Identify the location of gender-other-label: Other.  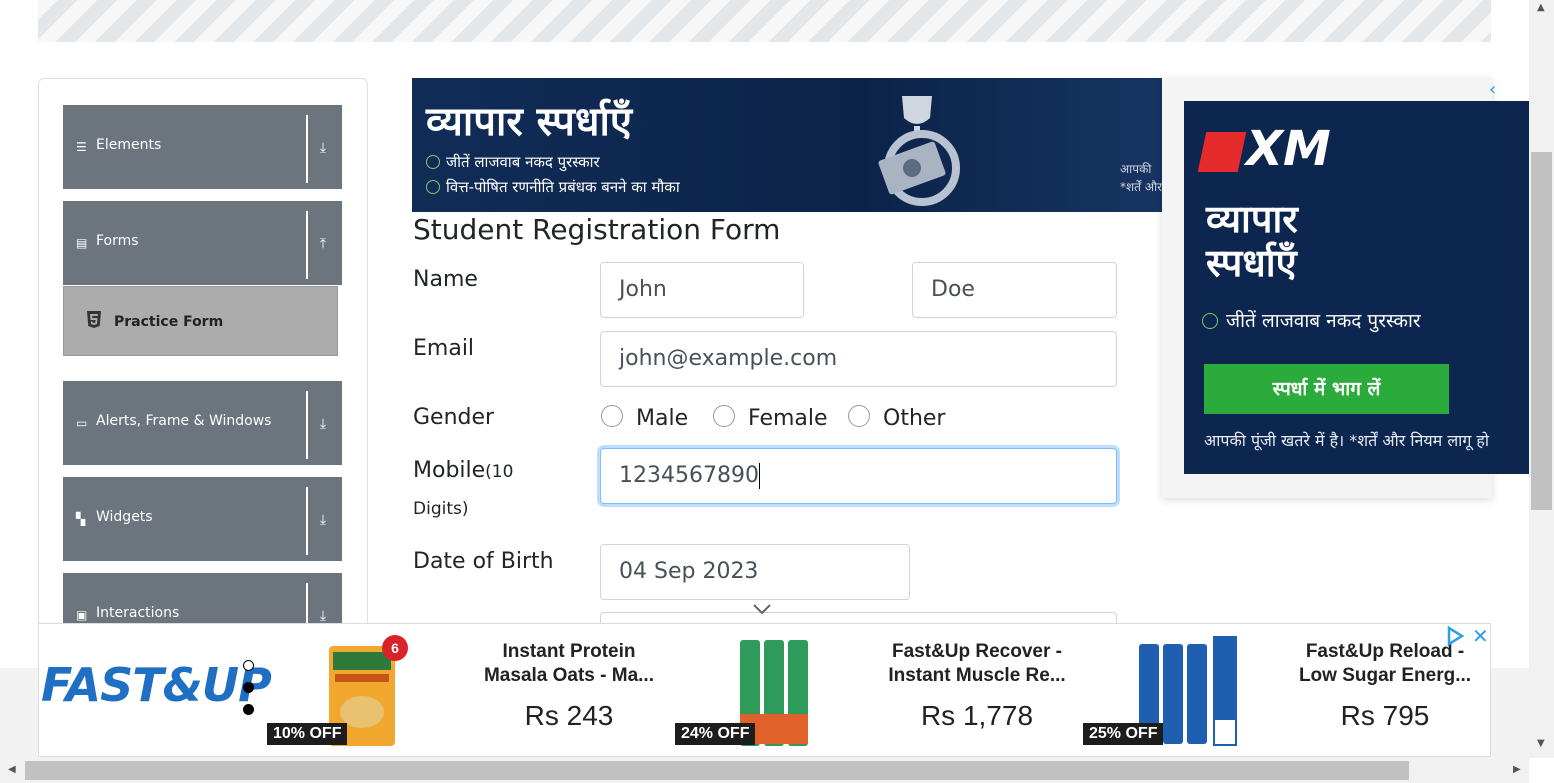
(914, 418).